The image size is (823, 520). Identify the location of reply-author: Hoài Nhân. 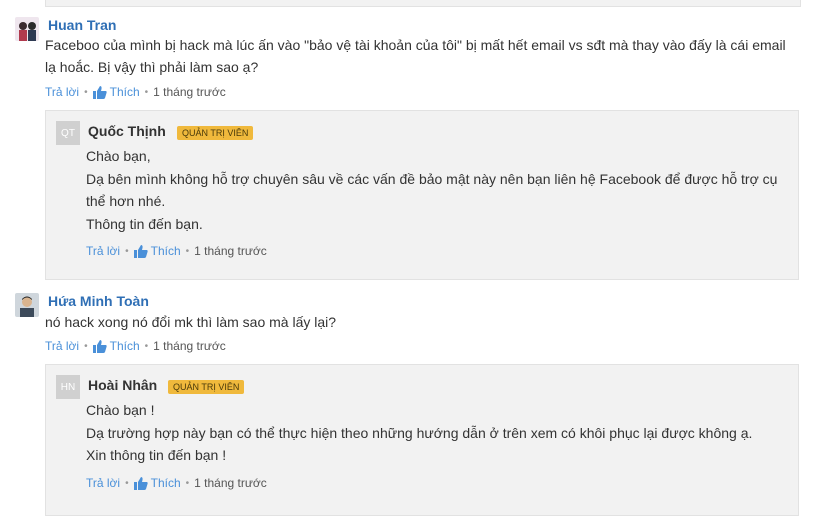
(123, 385).